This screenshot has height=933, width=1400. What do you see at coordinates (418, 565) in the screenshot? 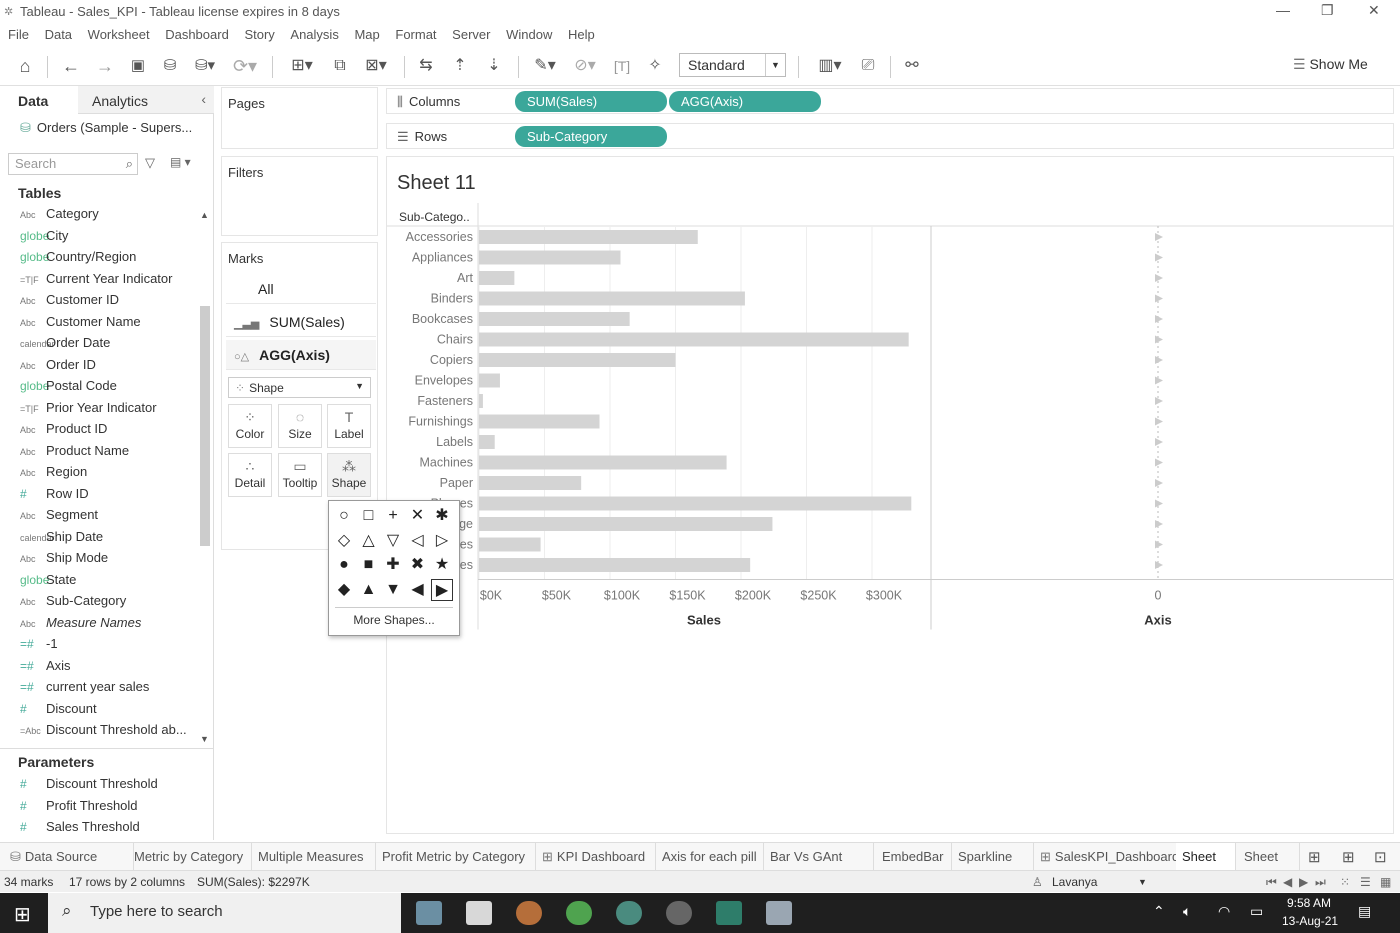
I see `shape-option-icon: ✖` at bounding box center [418, 565].